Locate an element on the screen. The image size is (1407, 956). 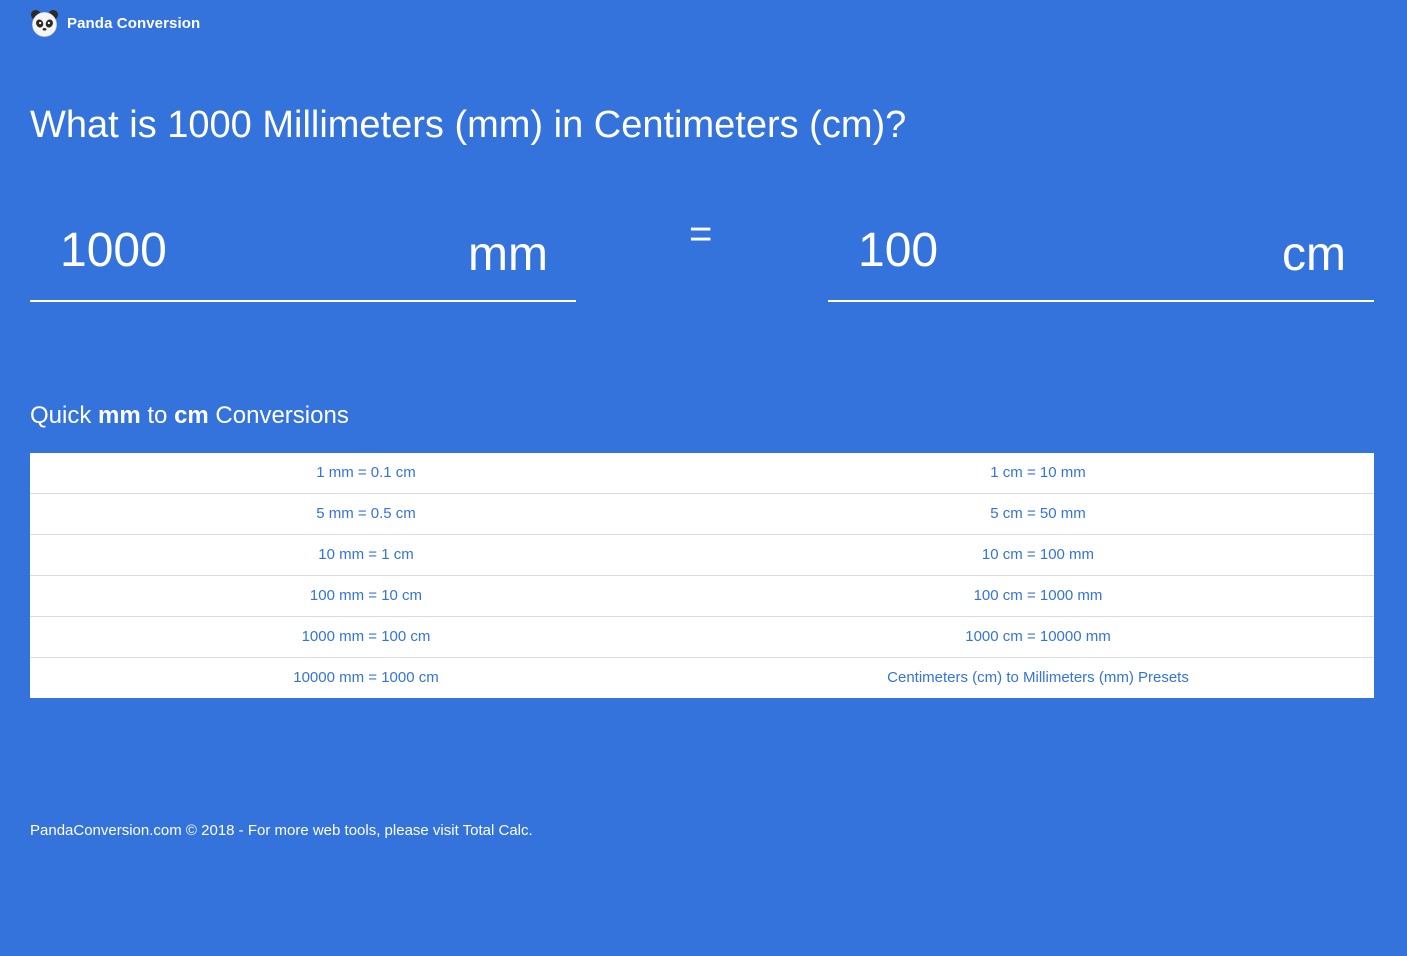
to-field: cm is located at coordinates (1101, 260).